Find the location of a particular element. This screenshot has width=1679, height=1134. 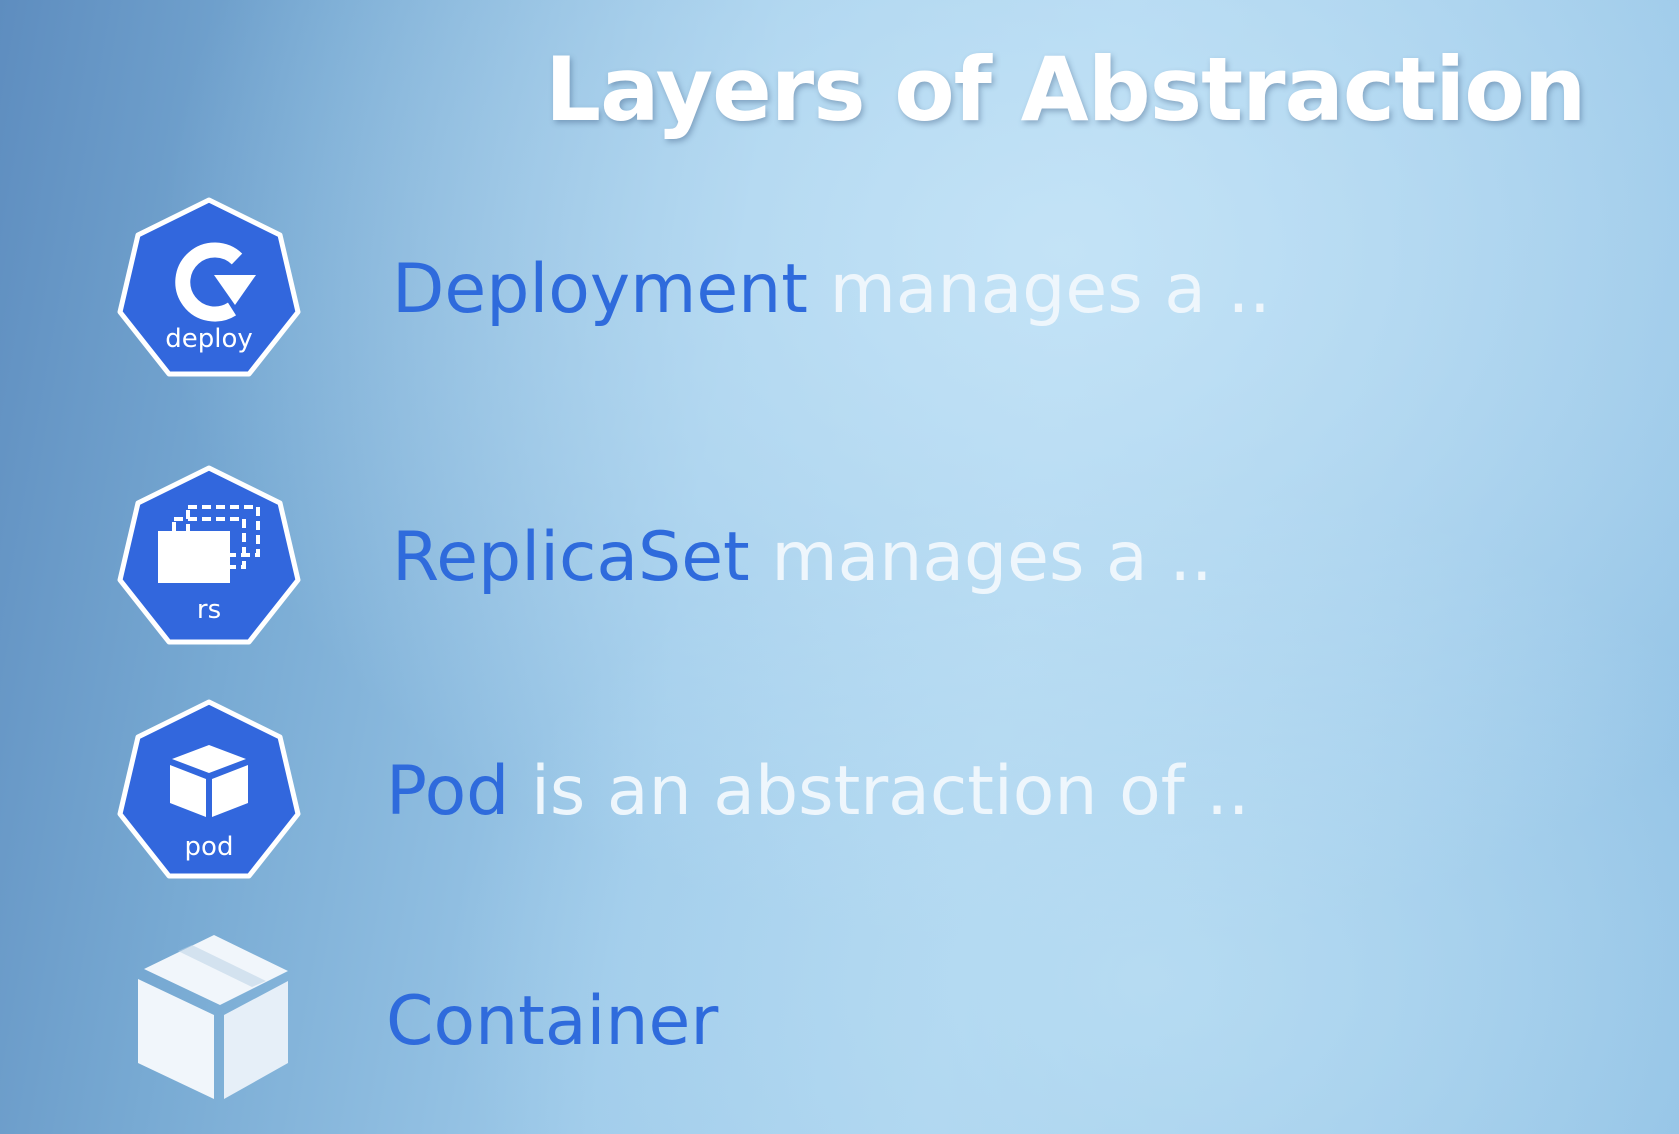

container-line: Container is located at coordinates (552, 1022).